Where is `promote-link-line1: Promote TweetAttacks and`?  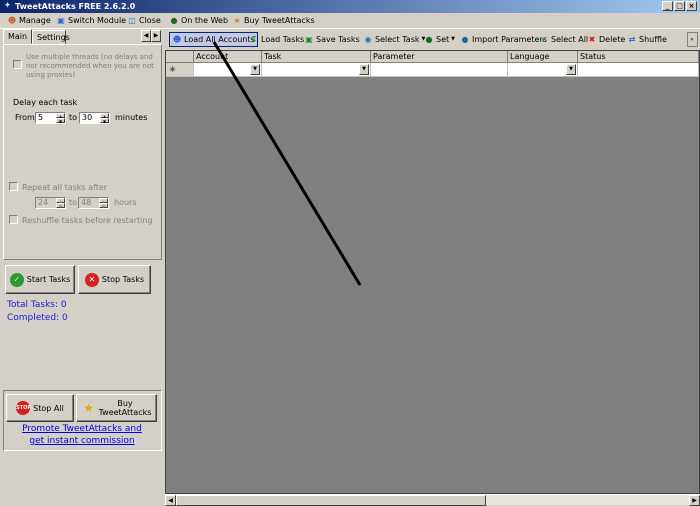
promote-link-line1: Promote TweetAttacks and is located at coordinates (82, 429).